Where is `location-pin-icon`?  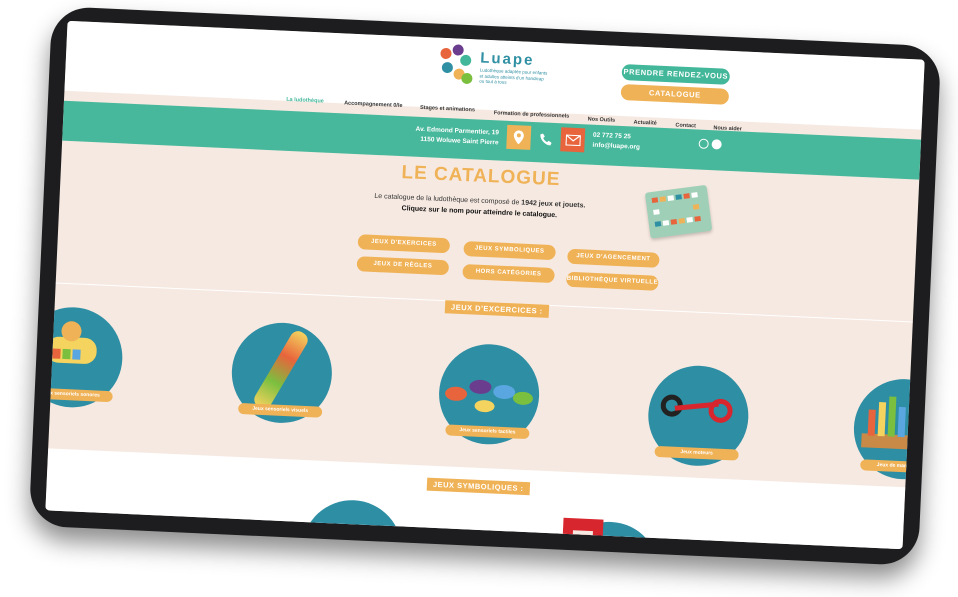
location-pin-icon is located at coordinates (519, 137).